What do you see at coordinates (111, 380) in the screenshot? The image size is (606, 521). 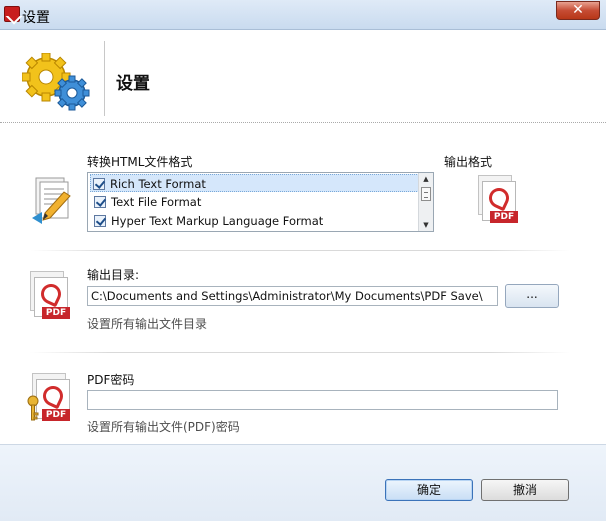 I see `pdf-password-label: PDF密码` at bounding box center [111, 380].